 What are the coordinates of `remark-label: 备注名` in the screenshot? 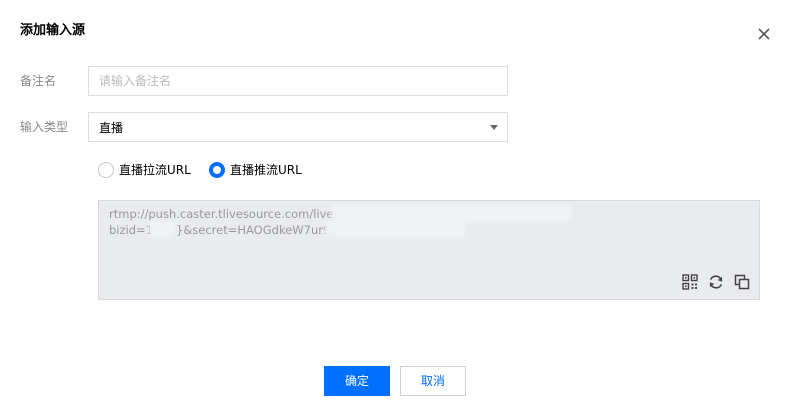 It's located at (38, 81).